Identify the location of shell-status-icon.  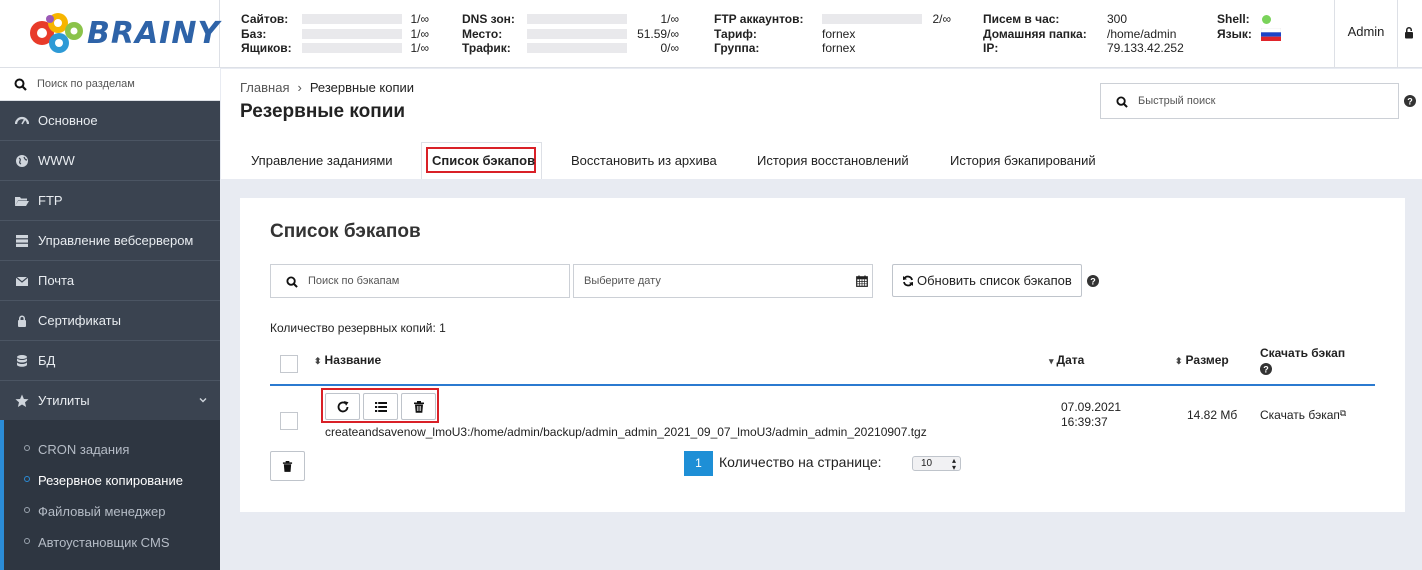
(1266, 20).